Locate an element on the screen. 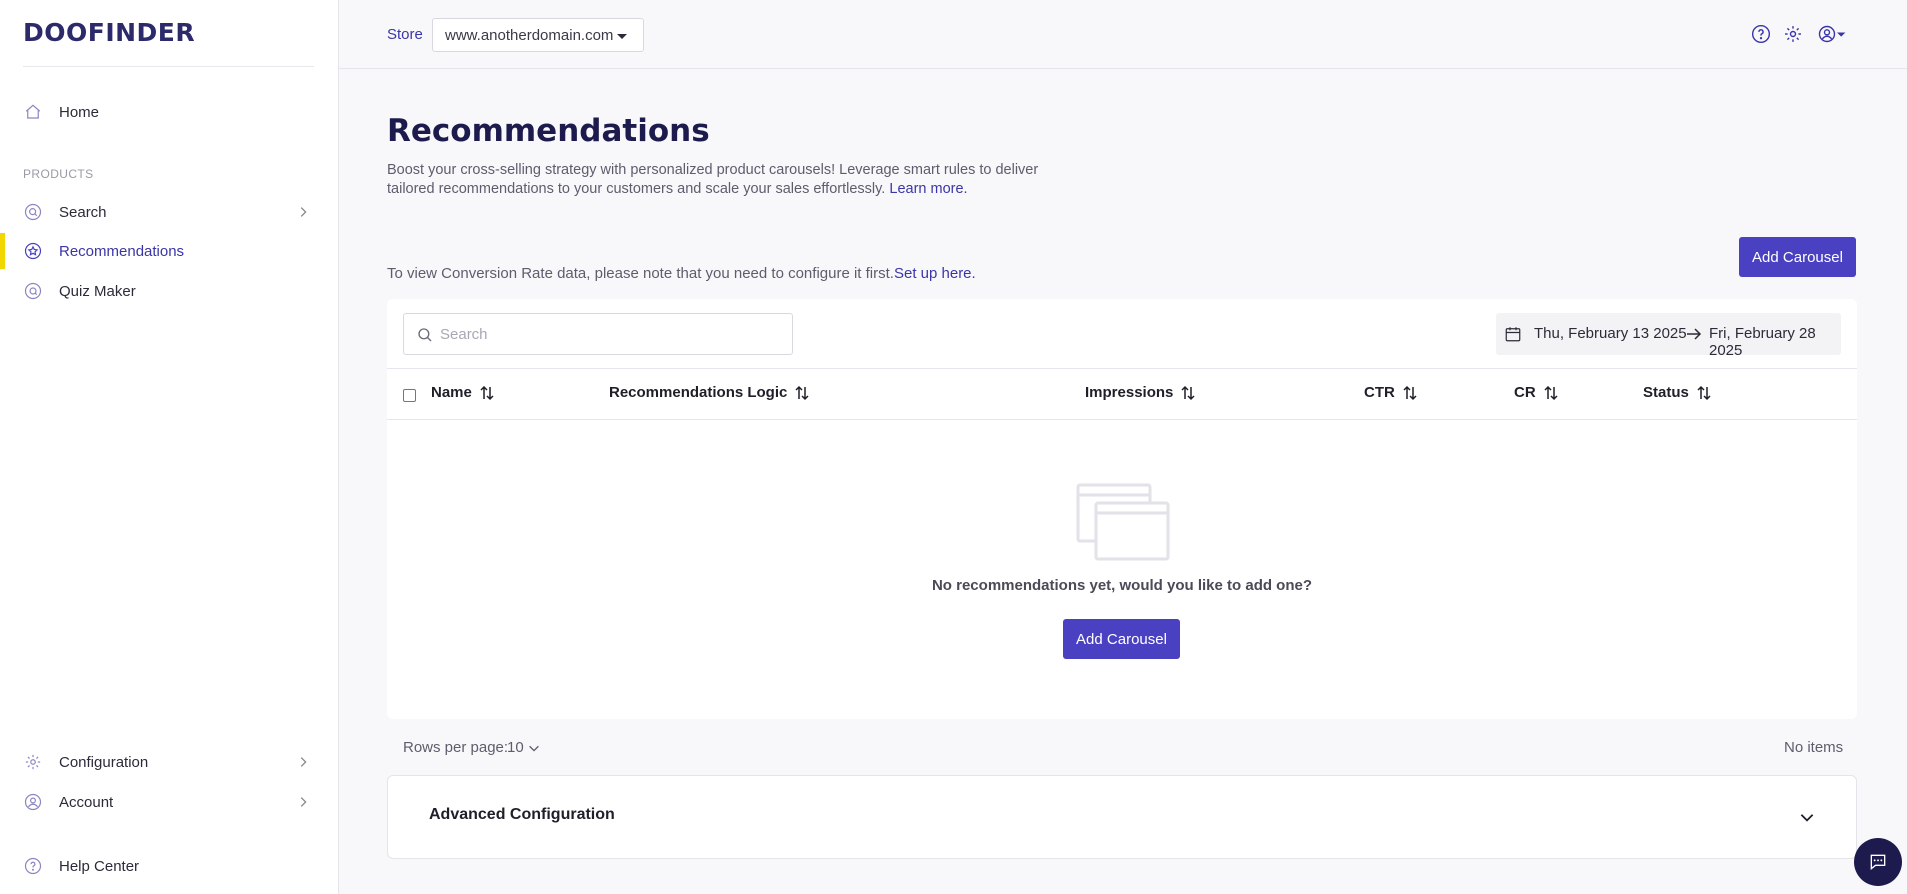 This screenshot has height=894, width=1907. search-field is located at coordinates (598, 334).